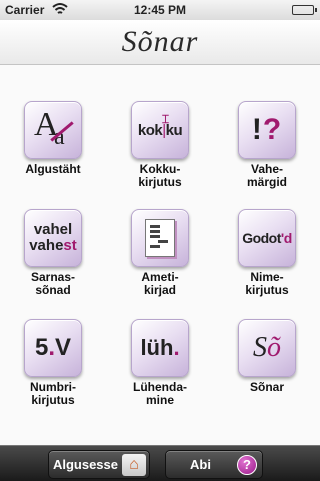  Describe the element at coordinates (160, 348) in the screenshot. I see `abbreviation-icon: lüh.` at that location.